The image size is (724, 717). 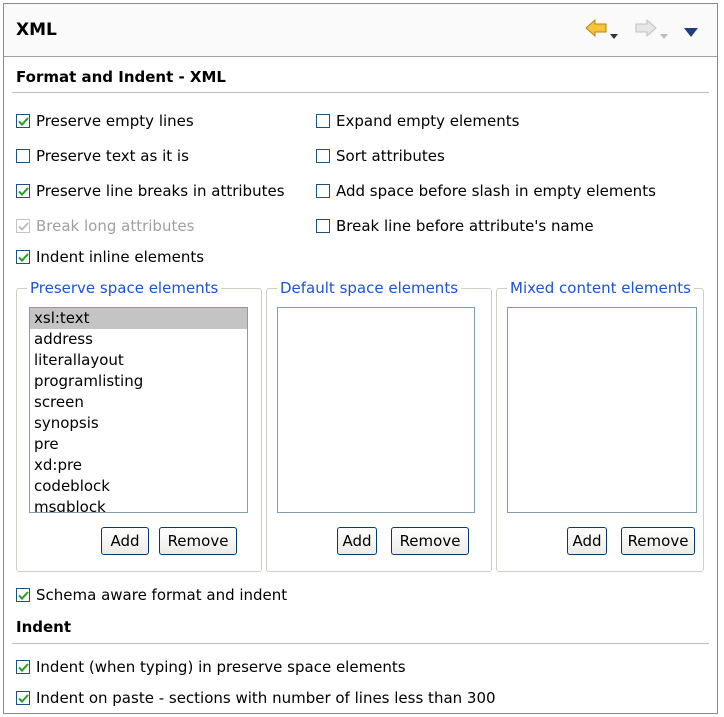 I want to click on preserve-empty-lines-checkbox: Preserve empty lines, so click(x=105, y=121).